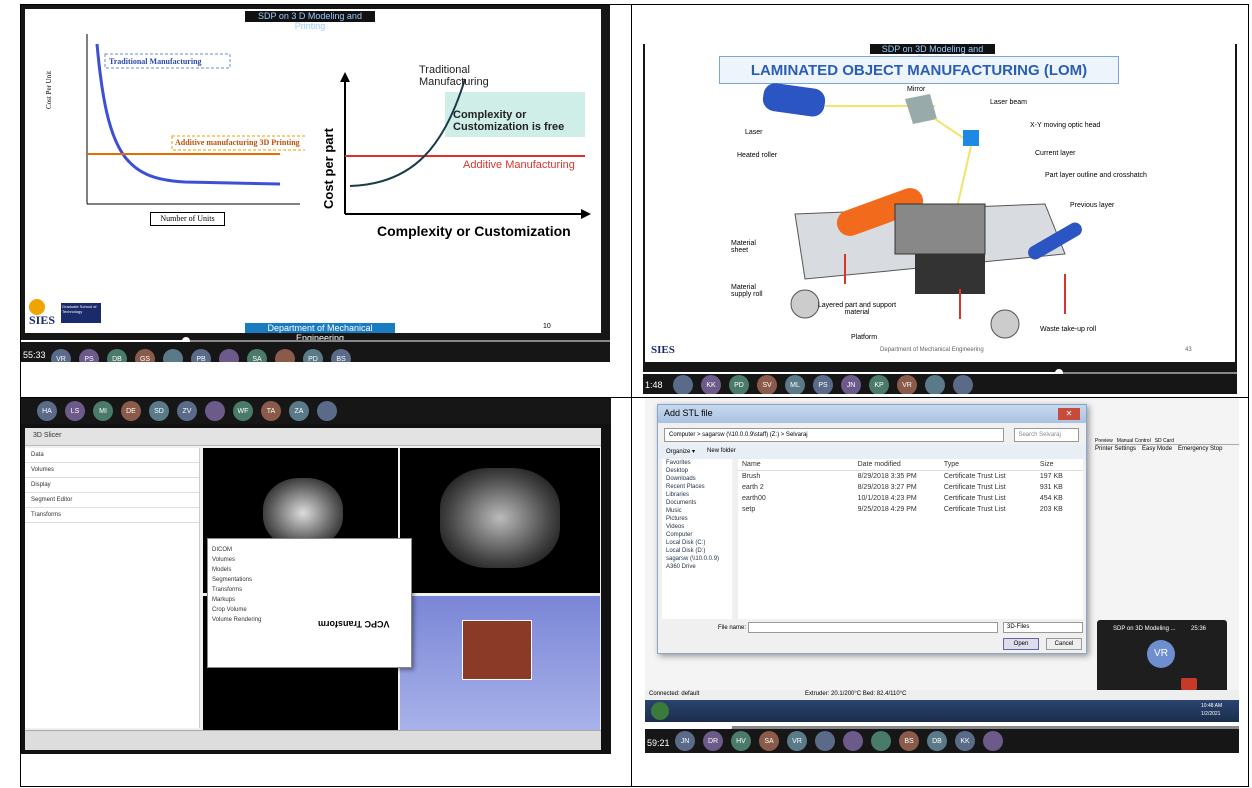 The width and height of the screenshot is (1252, 788). What do you see at coordinates (1115, 449) in the screenshot?
I see `q4-toolbar-button: Printer Settings` at bounding box center [1115, 449].